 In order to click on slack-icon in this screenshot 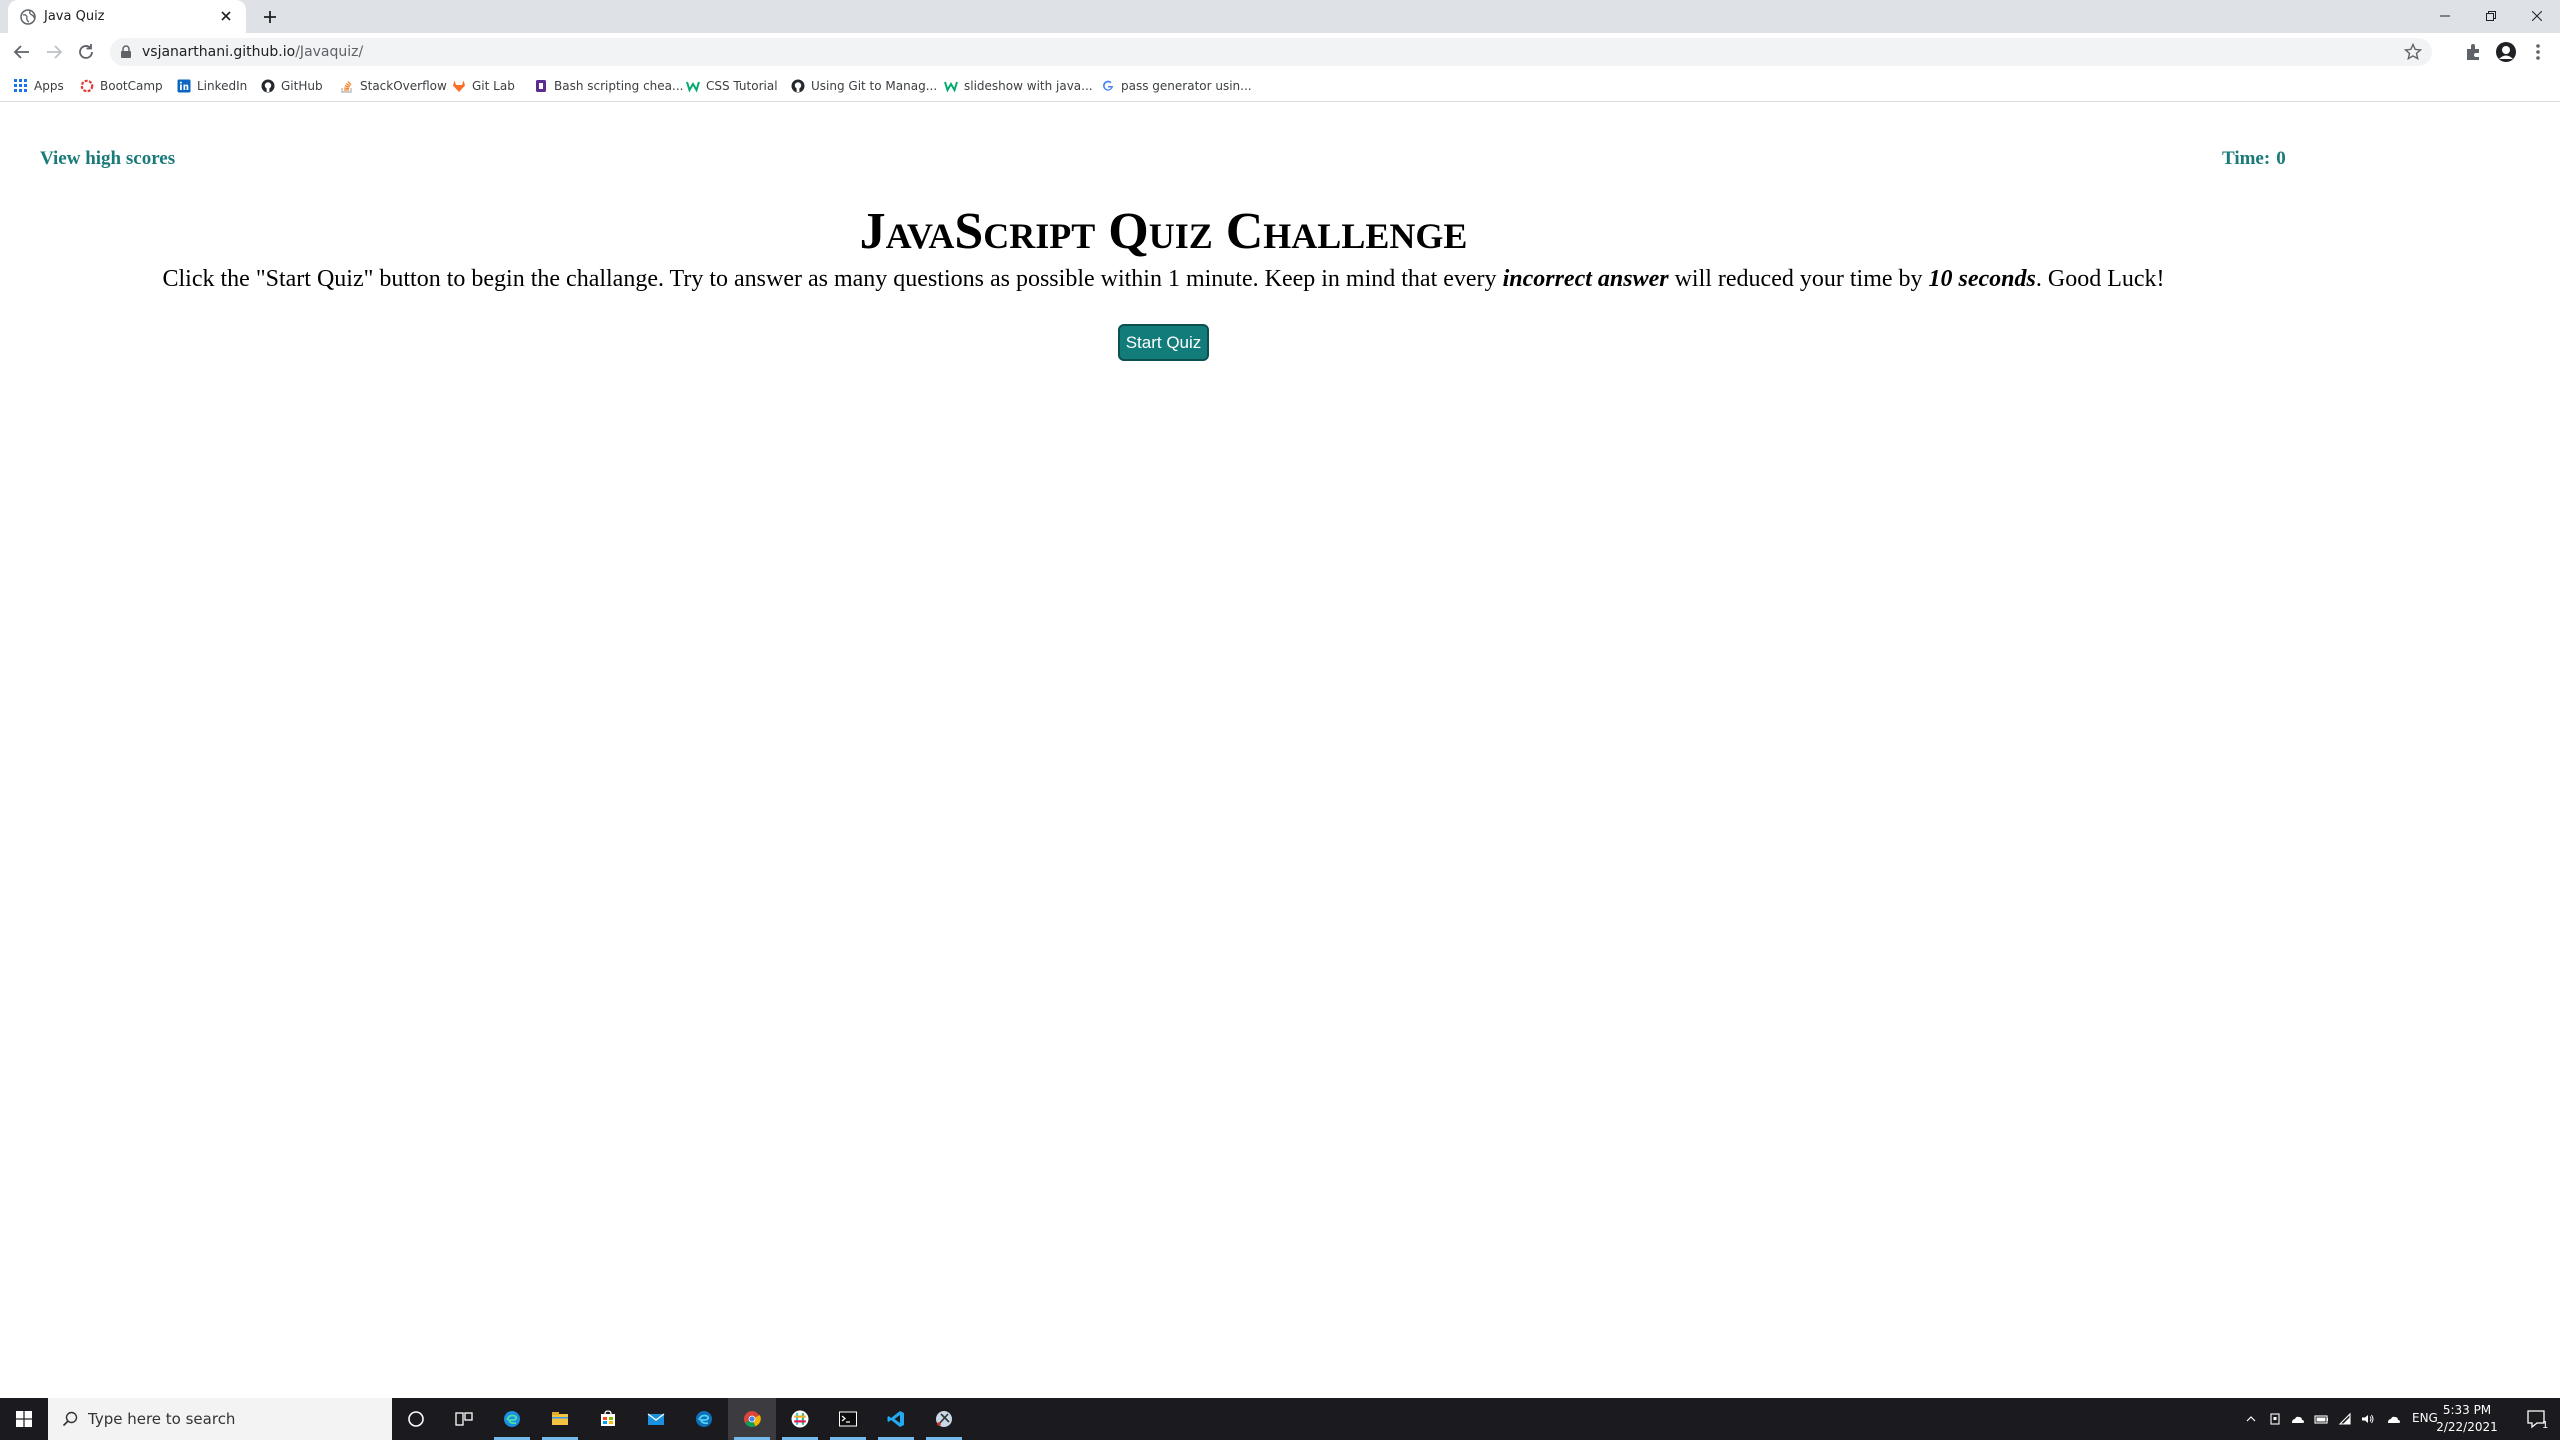, I will do `click(800, 1419)`.